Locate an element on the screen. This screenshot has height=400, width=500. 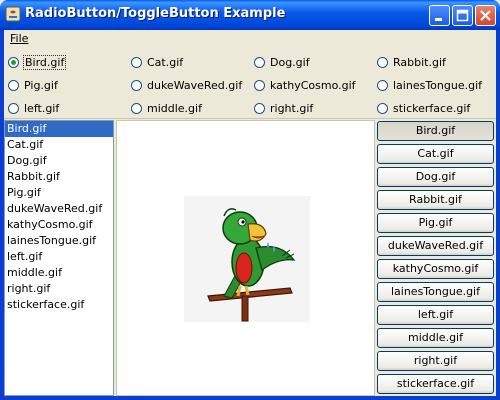
list-item: Rabbit.gif is located at coordinates (59, 177).